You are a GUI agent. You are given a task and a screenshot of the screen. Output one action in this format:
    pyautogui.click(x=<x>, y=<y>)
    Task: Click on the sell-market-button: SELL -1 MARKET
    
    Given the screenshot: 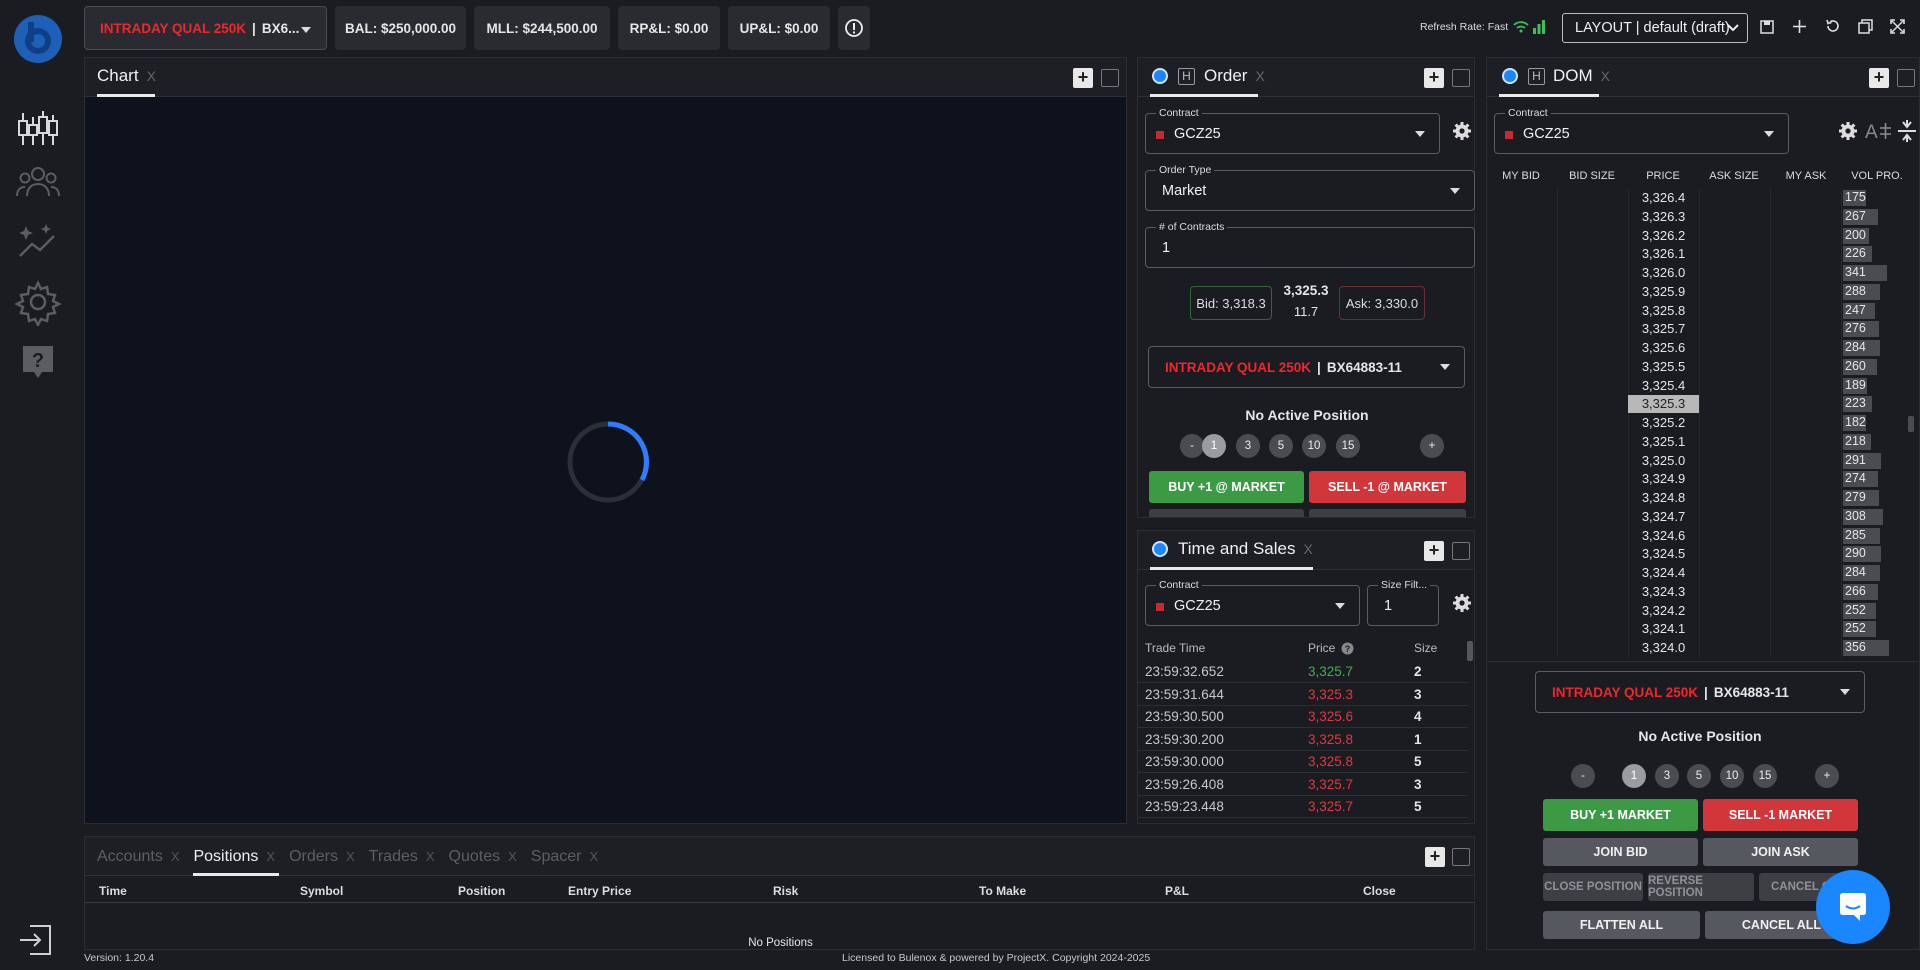 What is the action you would take?
    pyautogui.click(x=1780, y=815)
    